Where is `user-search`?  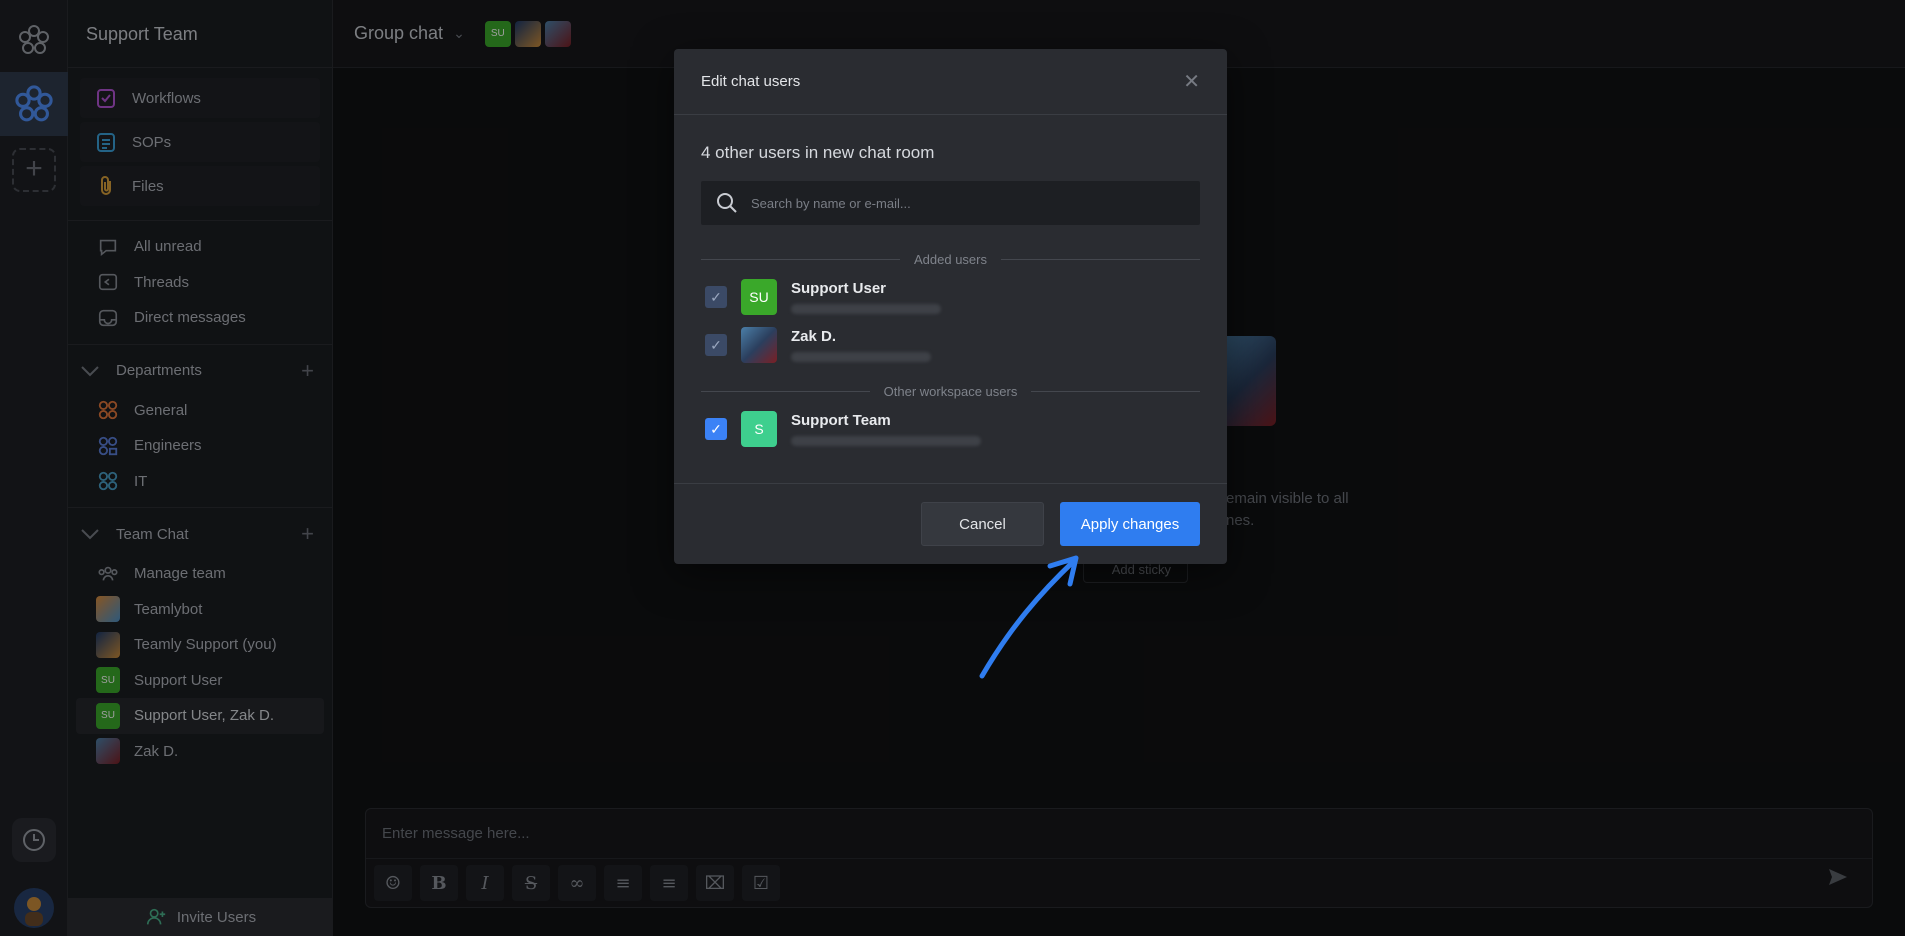
user-search is located at coordinates (950, 203).